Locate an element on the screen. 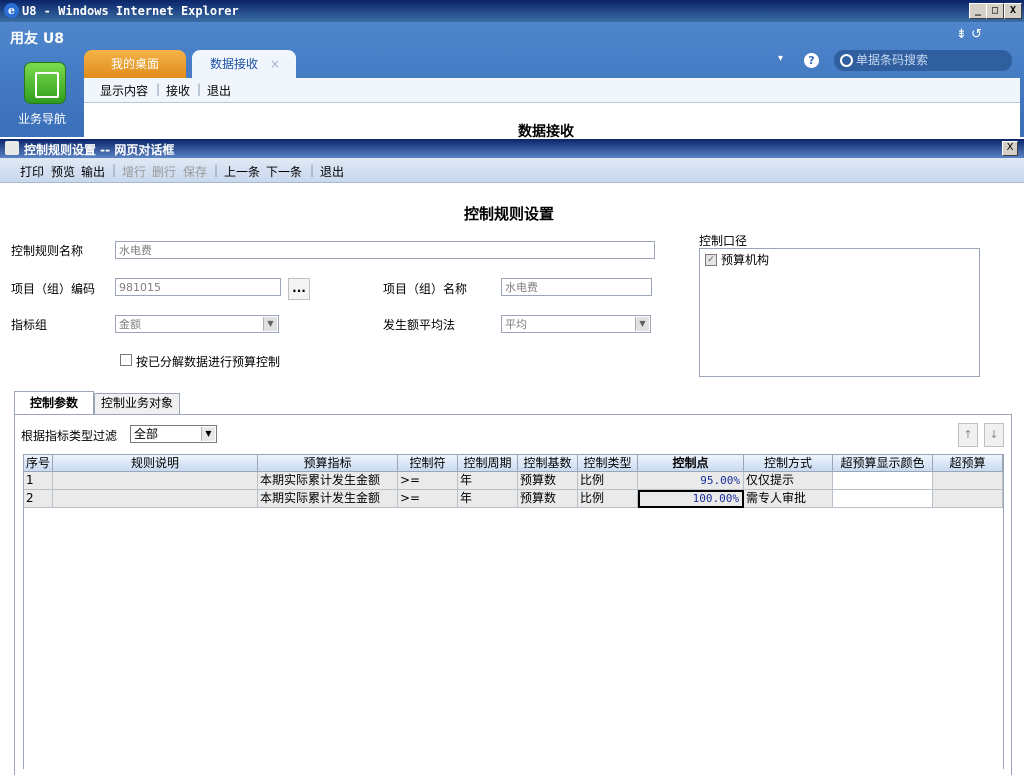 Image resolution: width=1024 pixels, height=775 pixels. dialog-window-icon is located at coordinates (12, 148).